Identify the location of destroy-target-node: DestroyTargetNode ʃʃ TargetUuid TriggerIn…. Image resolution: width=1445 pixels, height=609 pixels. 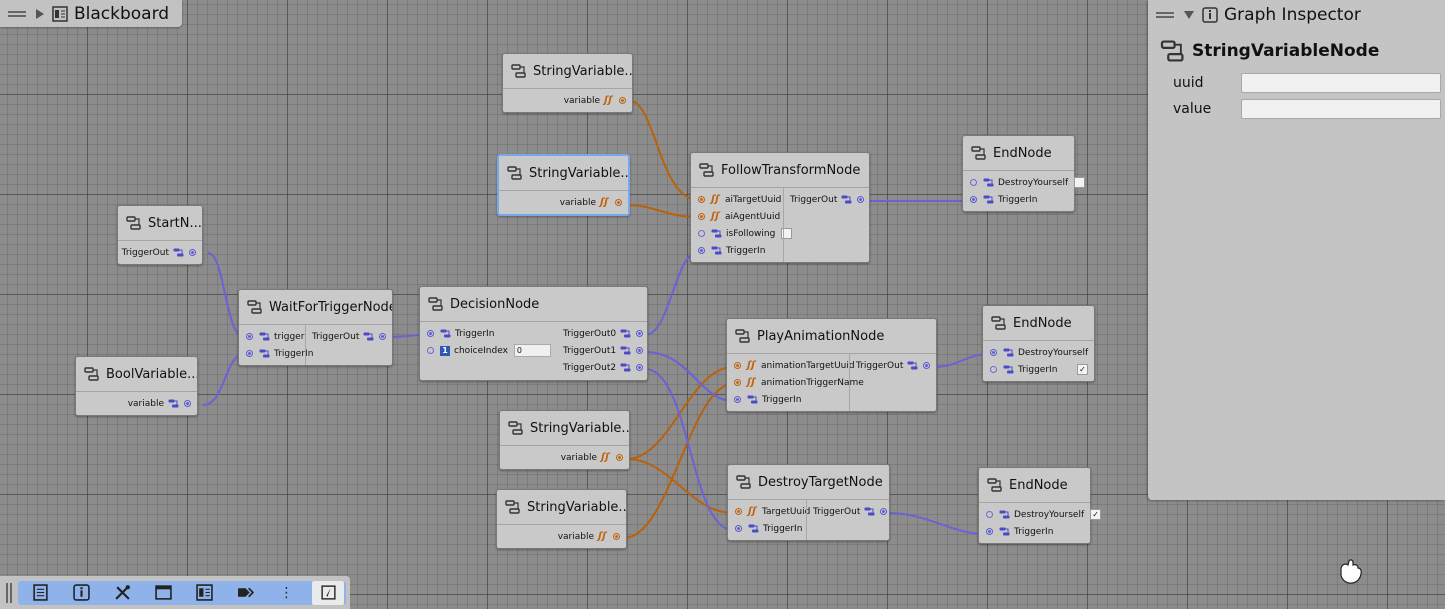
(808, 502).